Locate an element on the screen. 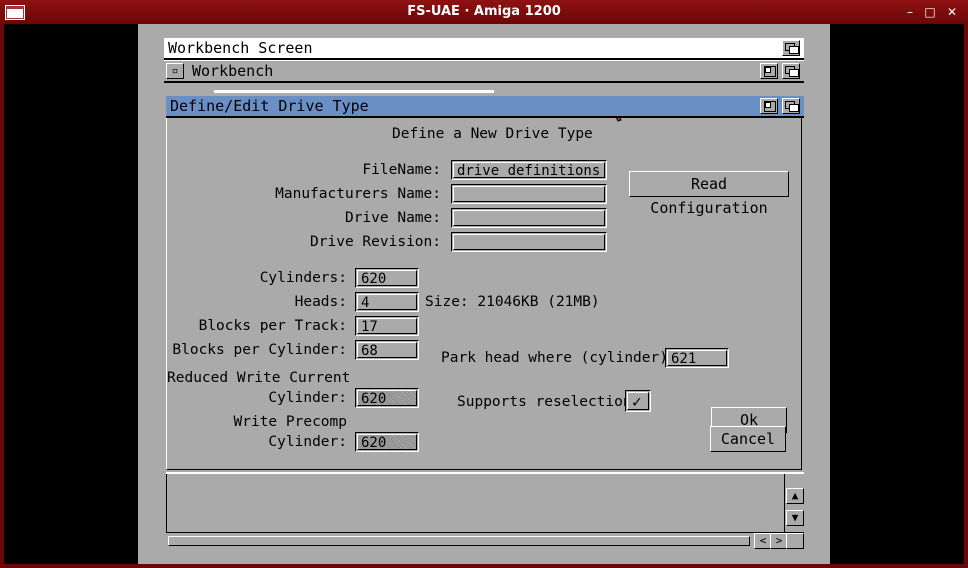  filename-field: drive definitions is located at coordinates (529, 170).